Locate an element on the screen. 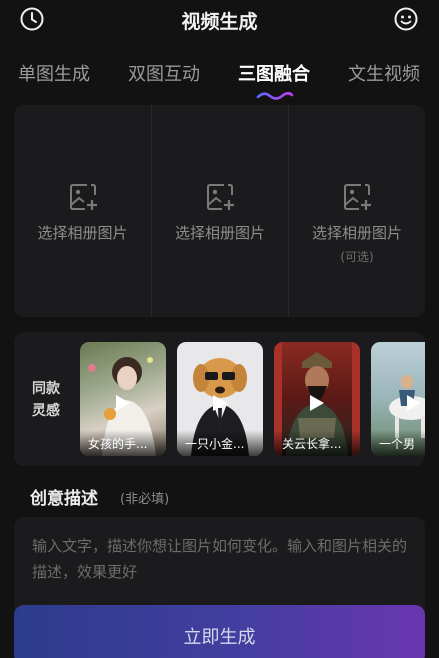 The height and width of the screenshot is (658, 439). description-title: 创意描述 is located at coordinates (64, 499).